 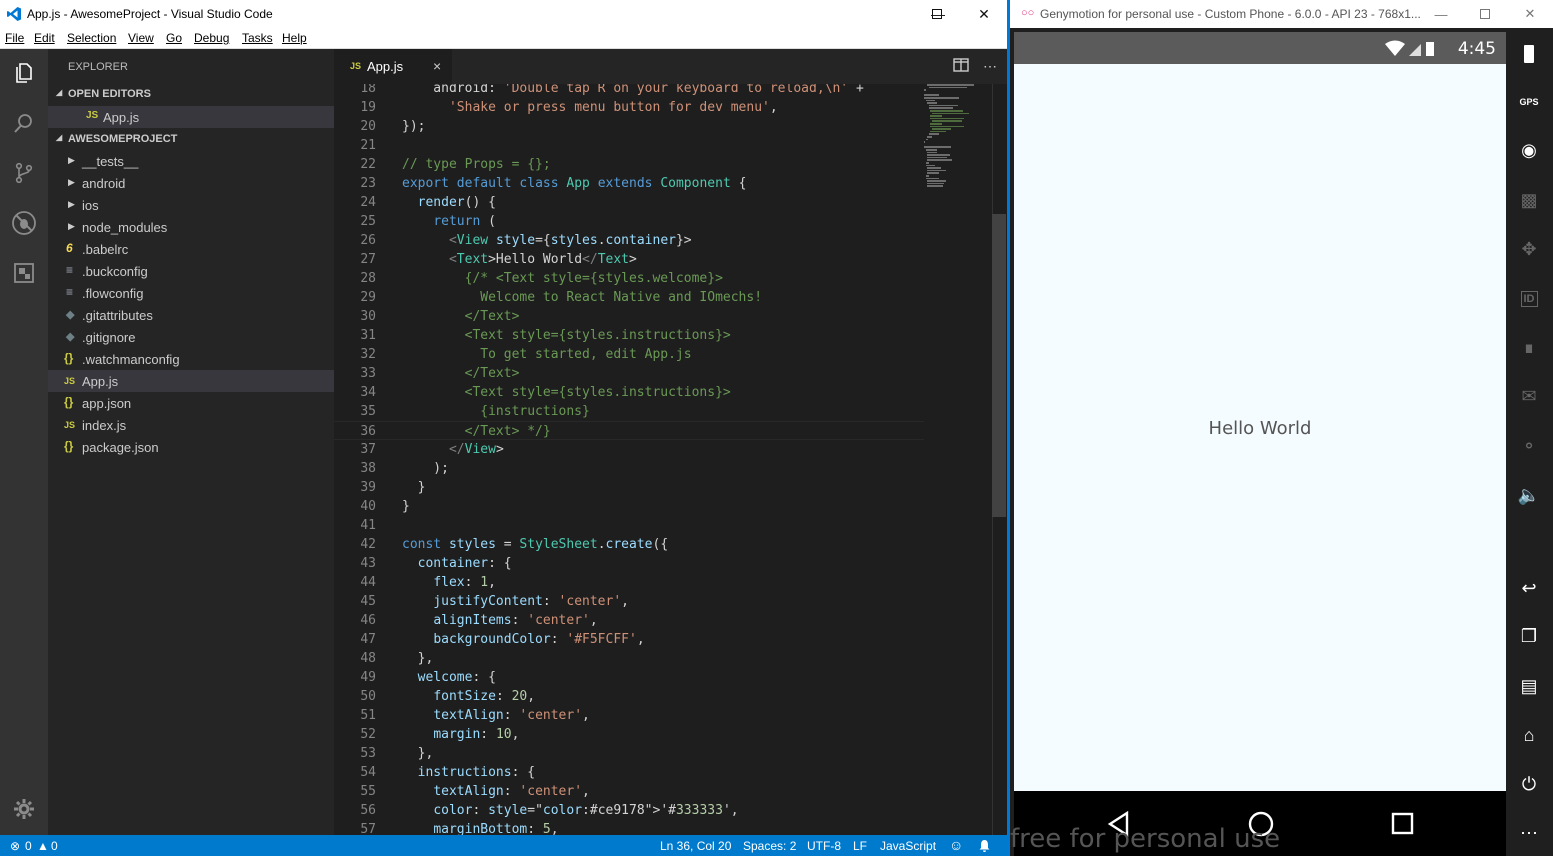 What do you see at coordinates (191, 139) in the screenshot?
I see `project-section: ◢ AWESOMEPROJECT` at bounding box center [191, 139].